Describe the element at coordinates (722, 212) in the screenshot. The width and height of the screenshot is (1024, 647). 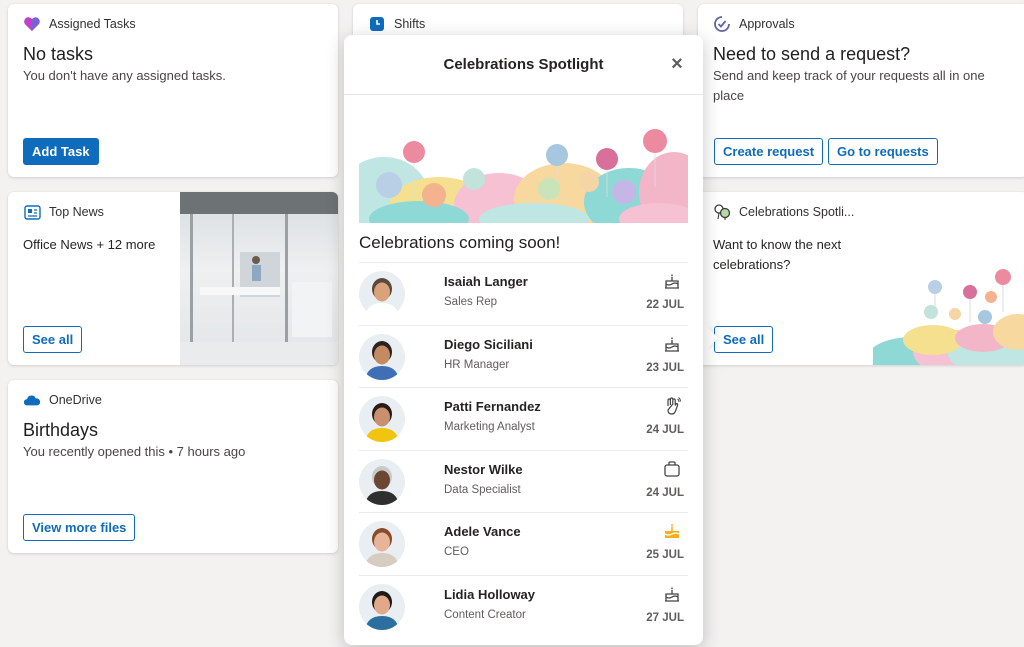
I see `celebrations-icon` at that location.